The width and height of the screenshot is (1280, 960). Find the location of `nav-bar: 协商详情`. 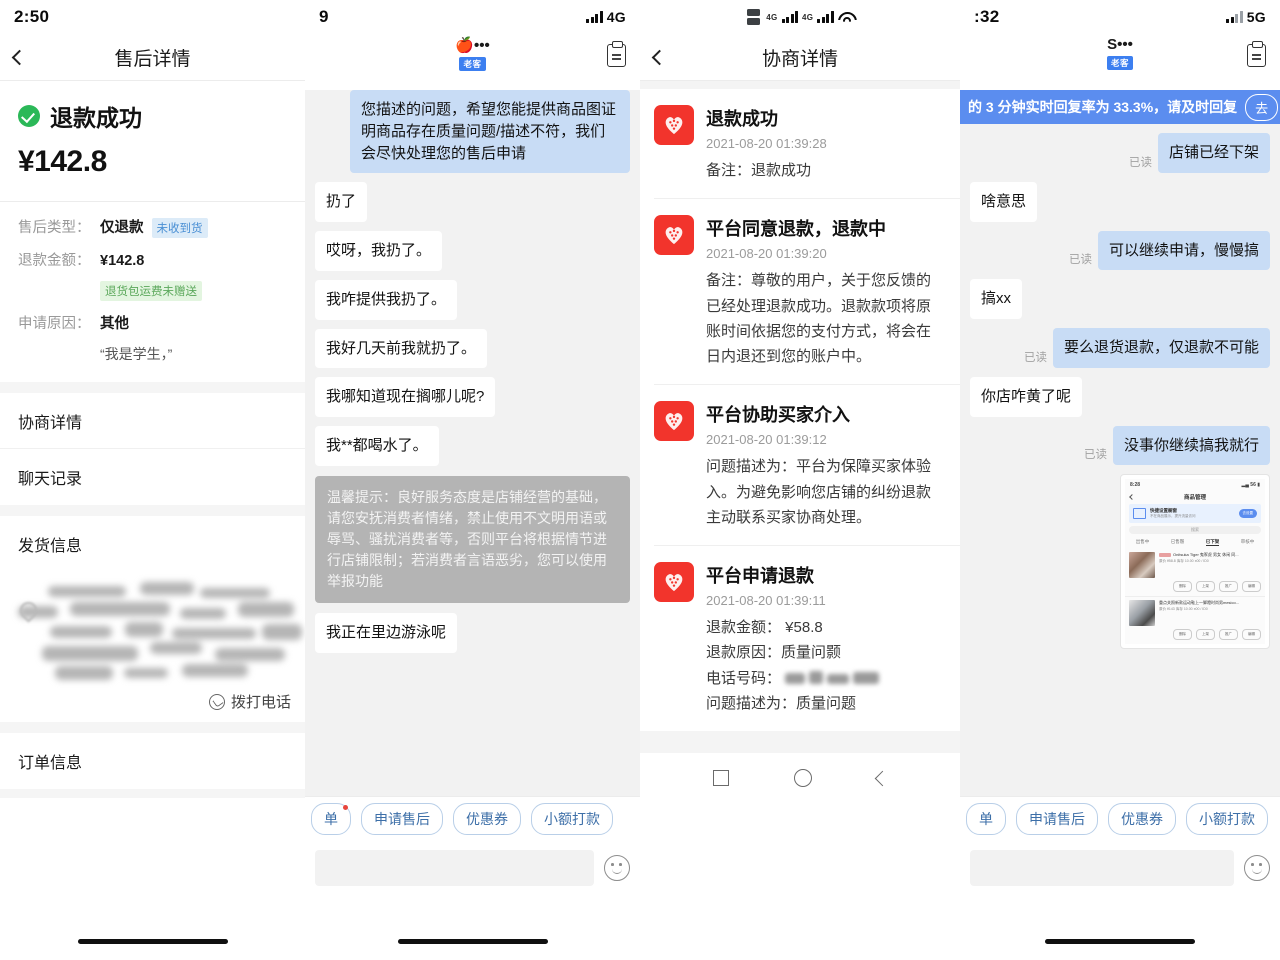

nav-bar: 协商详情 is located at coordinates (800, 57).